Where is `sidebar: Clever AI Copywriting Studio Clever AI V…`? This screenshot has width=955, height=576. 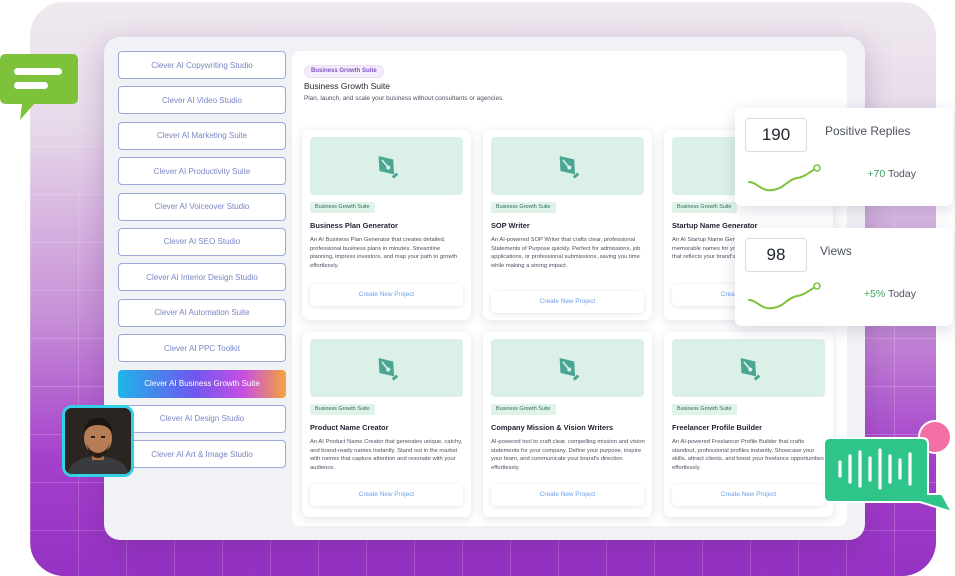 sidebar: Clever AI Copywriting Studio Clever AI V… is located at coordinates (202, 263).